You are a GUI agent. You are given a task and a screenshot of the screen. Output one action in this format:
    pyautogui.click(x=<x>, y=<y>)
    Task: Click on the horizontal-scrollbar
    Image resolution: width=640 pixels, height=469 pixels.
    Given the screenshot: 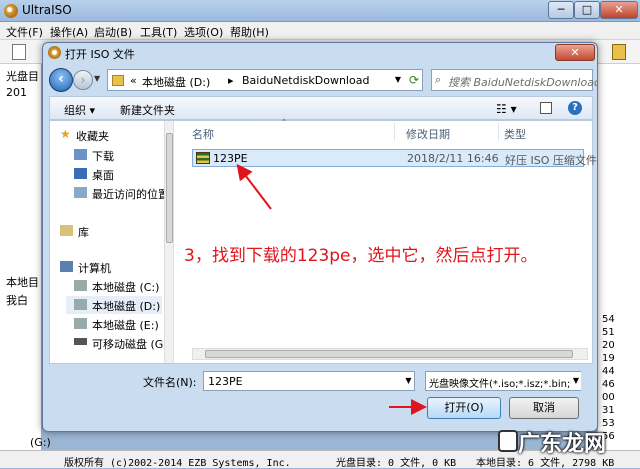 What is the action you would take?
    pyautogui.click(x=390, y=354)
    